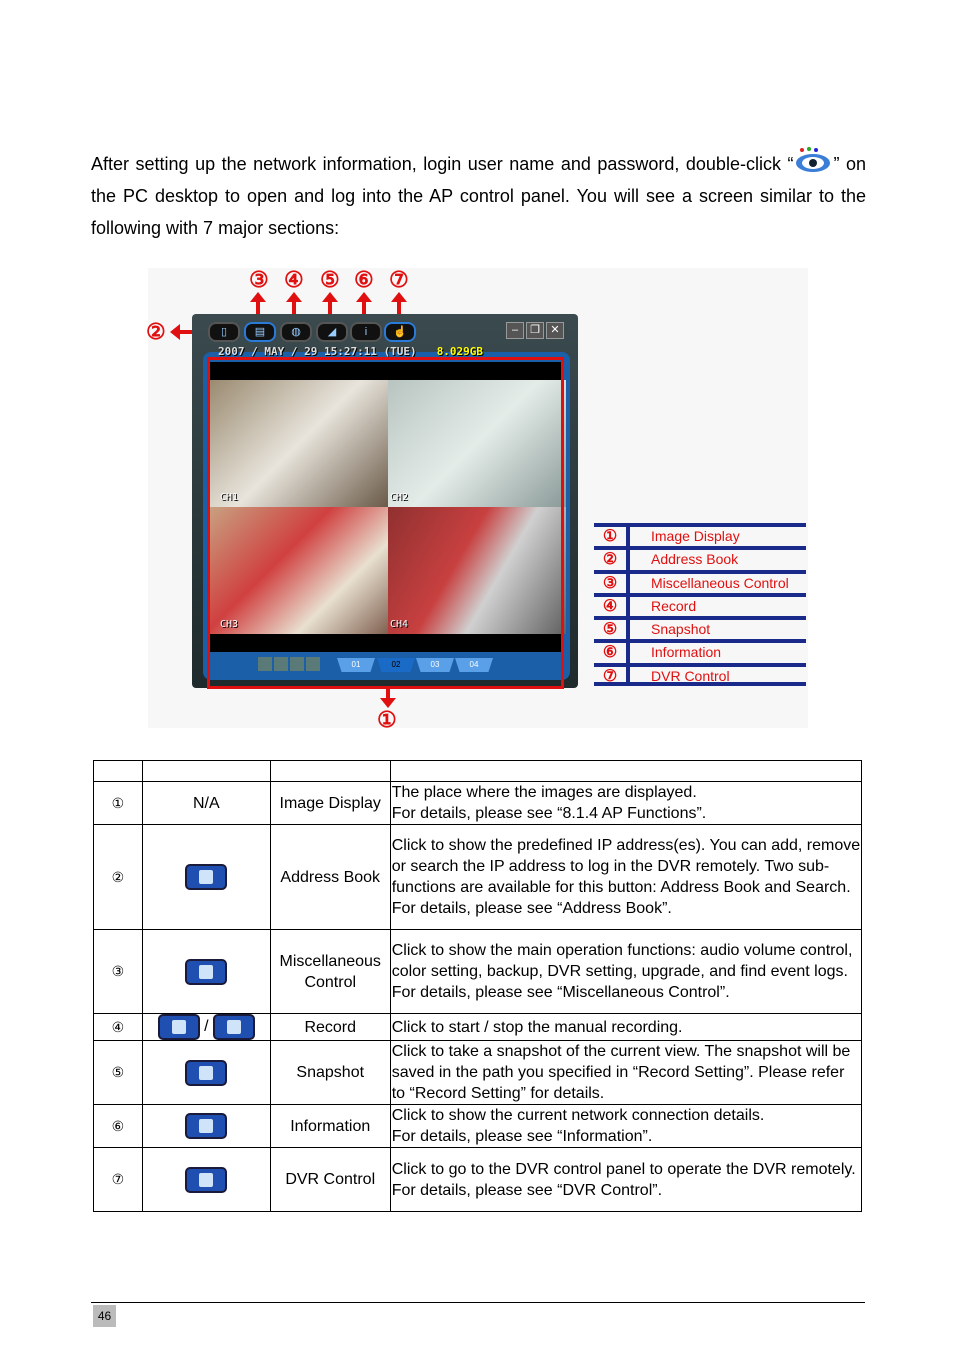 Image resolution: width=954 pixels, height=1350 pixels. I want to click on callout-5: ⑤, so click(330, 279).